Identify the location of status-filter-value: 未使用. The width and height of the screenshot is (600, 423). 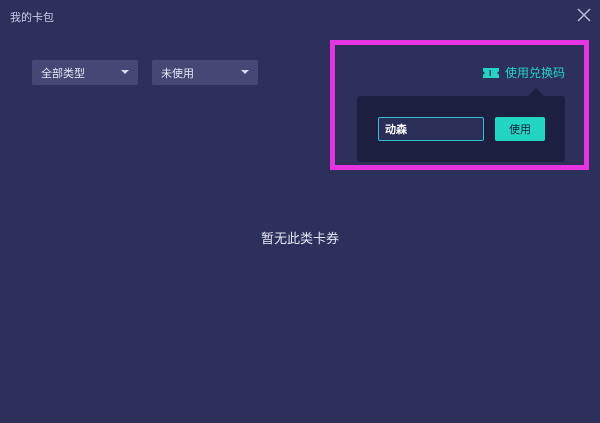
(177, 73).